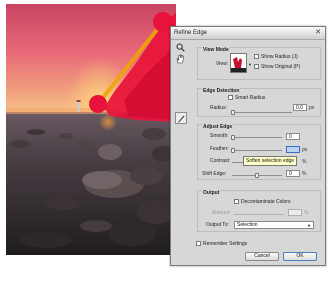 This screenshot has width=331, height=289. I want to click on radius-field: 0.0, so click(300, 107).